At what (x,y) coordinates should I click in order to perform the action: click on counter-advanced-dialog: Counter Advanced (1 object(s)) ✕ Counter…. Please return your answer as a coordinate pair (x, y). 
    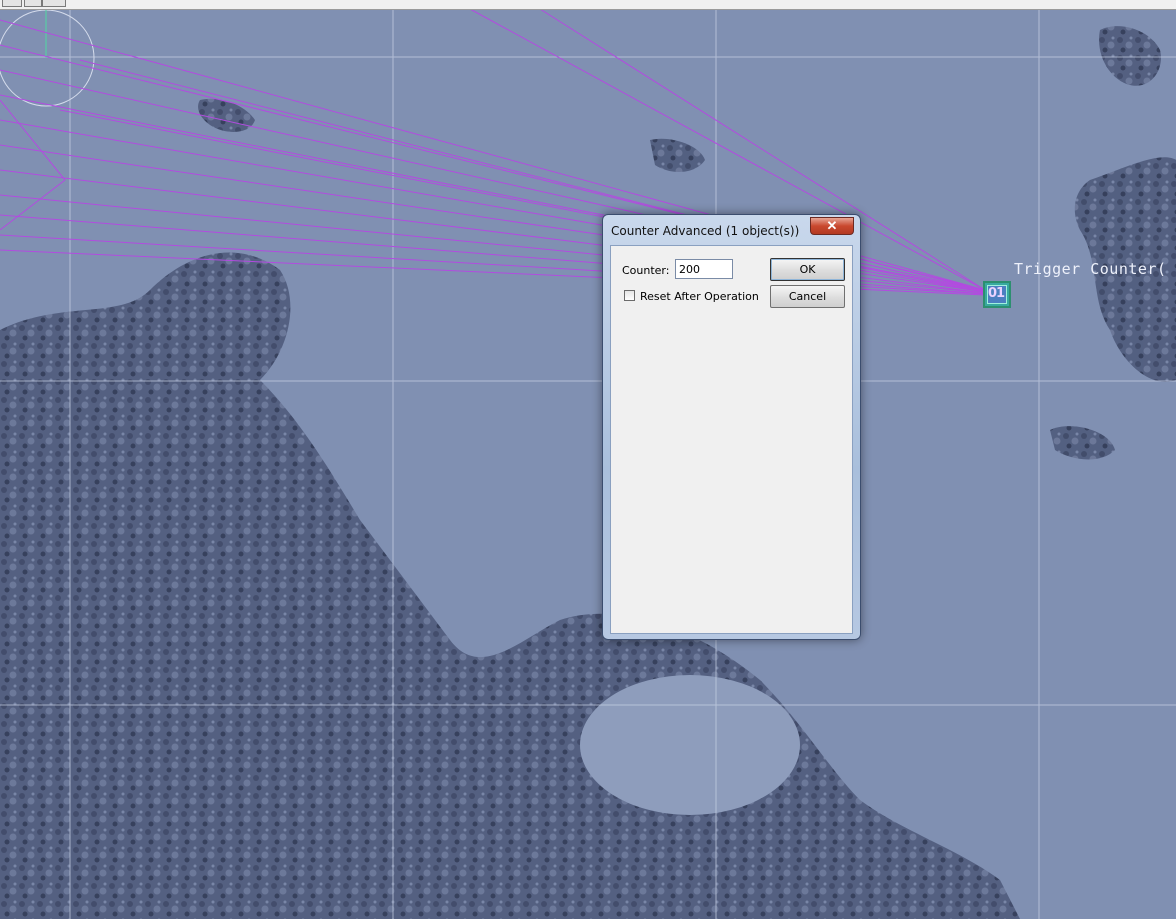
    Looking at the image, I should click on (731, 427).